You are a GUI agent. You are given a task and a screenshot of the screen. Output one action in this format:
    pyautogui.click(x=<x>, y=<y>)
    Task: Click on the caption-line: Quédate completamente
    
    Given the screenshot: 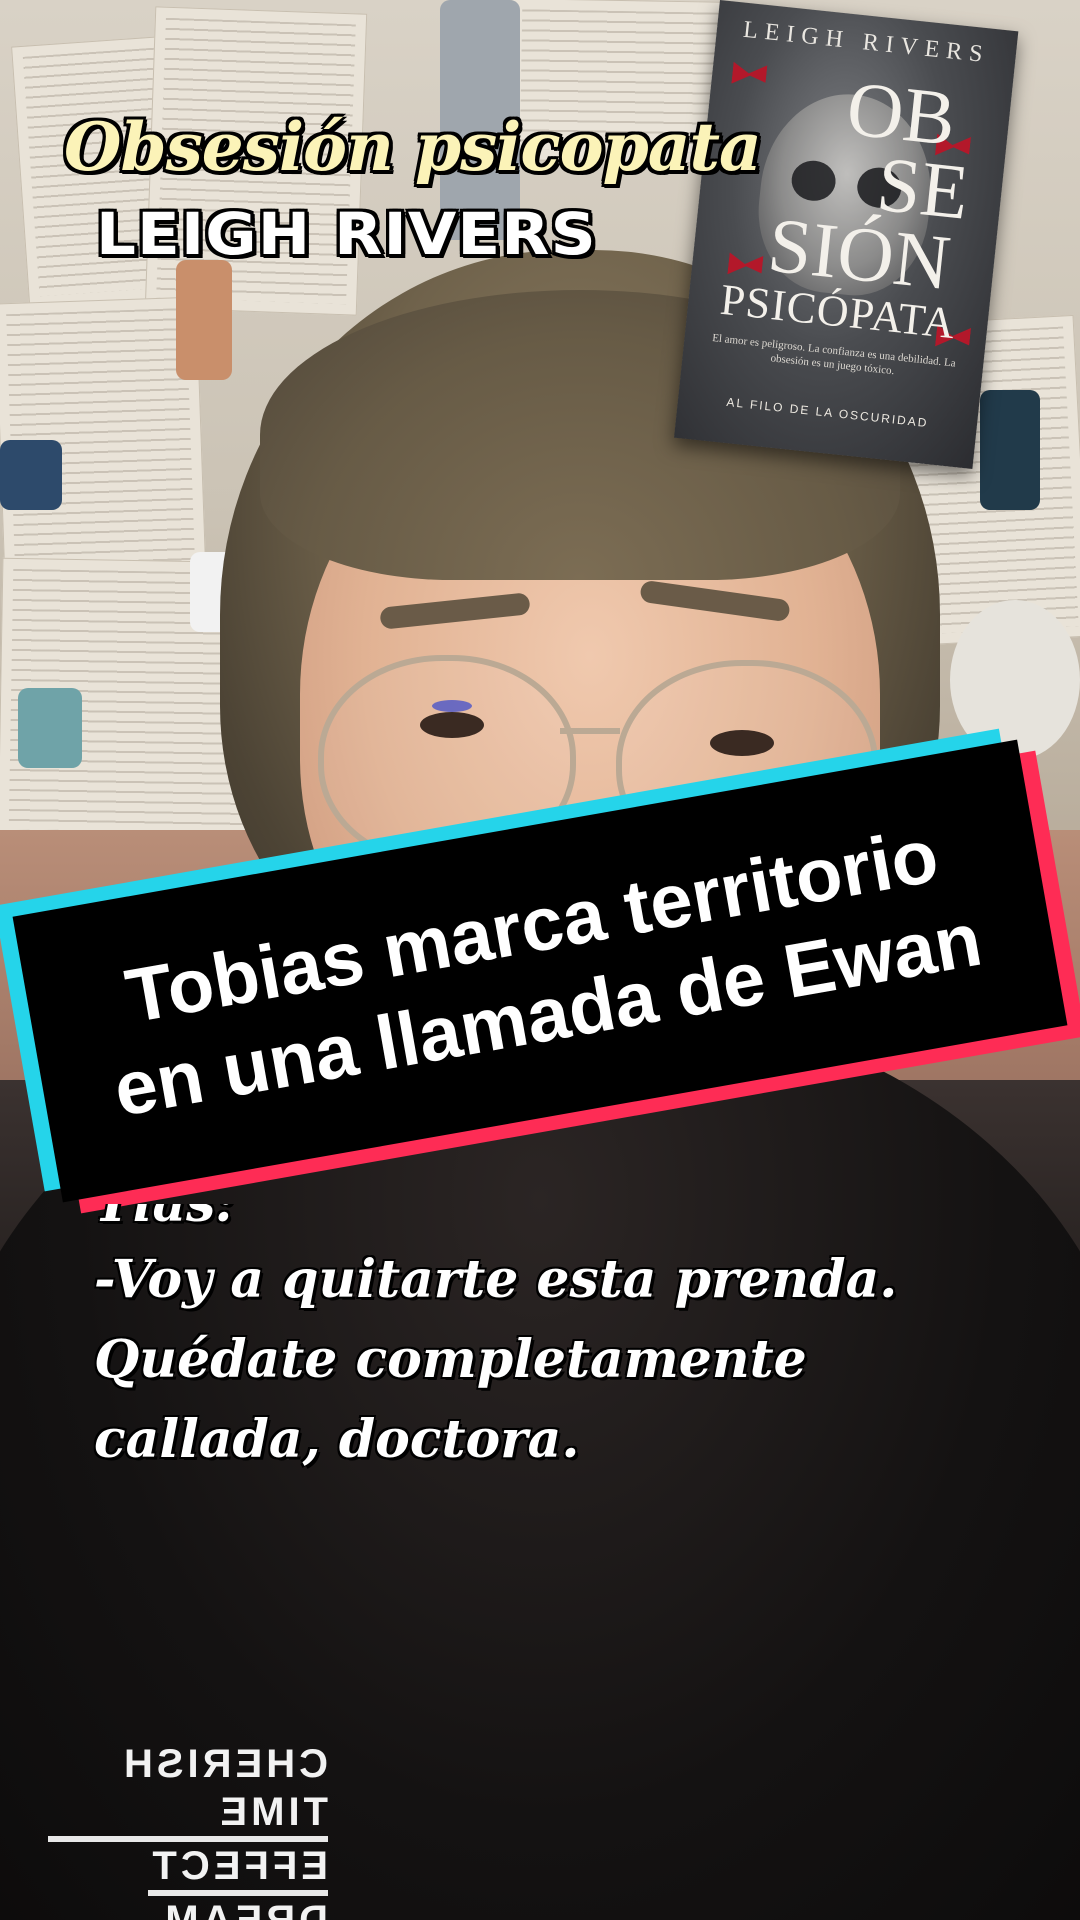 What is the action you would take?
    pyautogui.click(x=450, y=1359)
    